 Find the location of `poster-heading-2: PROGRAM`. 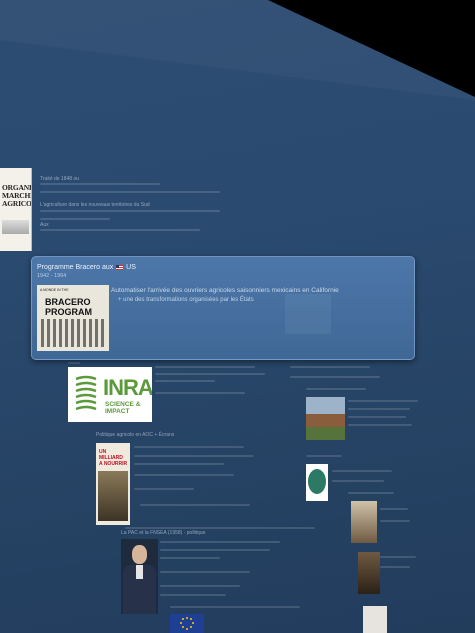

poster-heading-2: PROGRAM is located at coordinates (68, 312).